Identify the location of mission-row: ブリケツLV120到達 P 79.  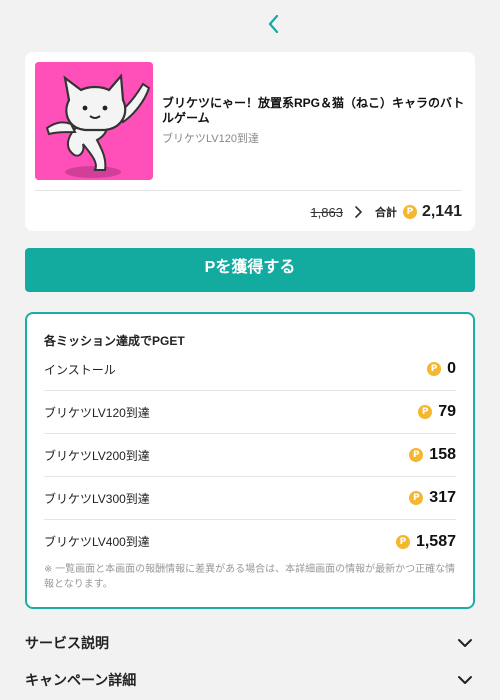
(250, 412).